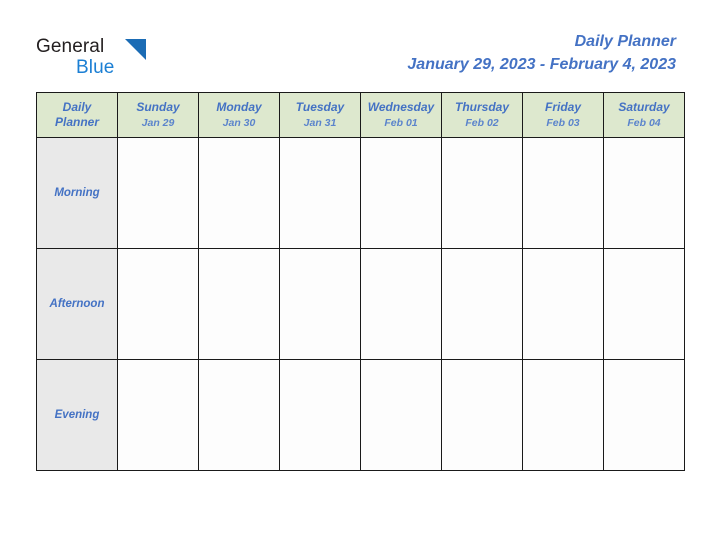 This screenshot has height=550, width=712. I want to click on slot-cell-afternoon-wednesday, so click(401, 304).